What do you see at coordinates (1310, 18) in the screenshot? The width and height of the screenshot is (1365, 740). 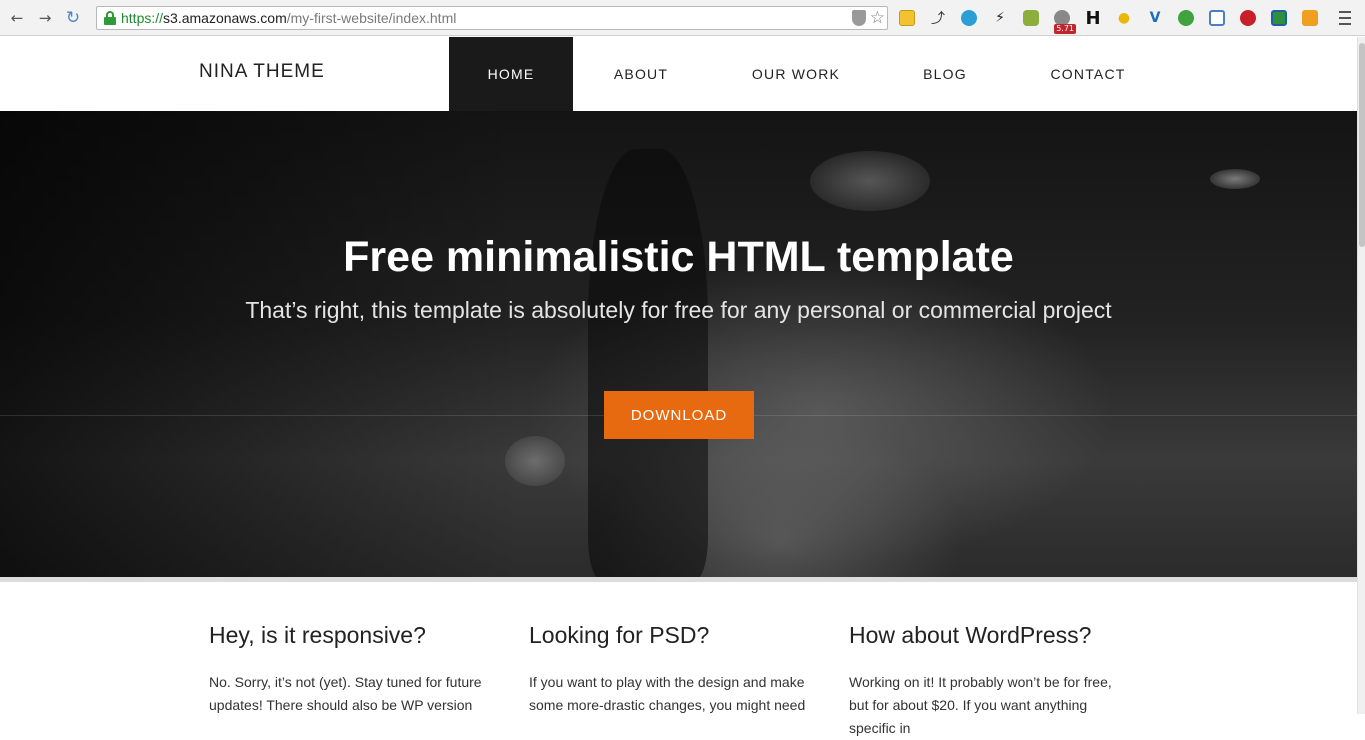 I see `grid-extension-icon` at bounding box center [1310, 18].